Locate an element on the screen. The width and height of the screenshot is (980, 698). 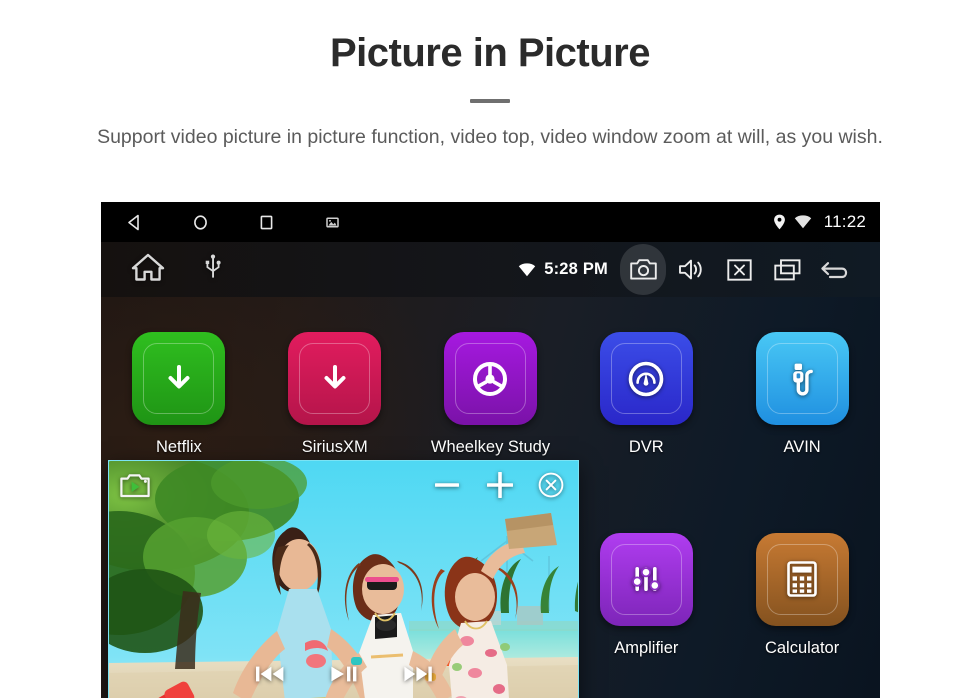
app-label: Calculator is located at coordinates (802, 647).